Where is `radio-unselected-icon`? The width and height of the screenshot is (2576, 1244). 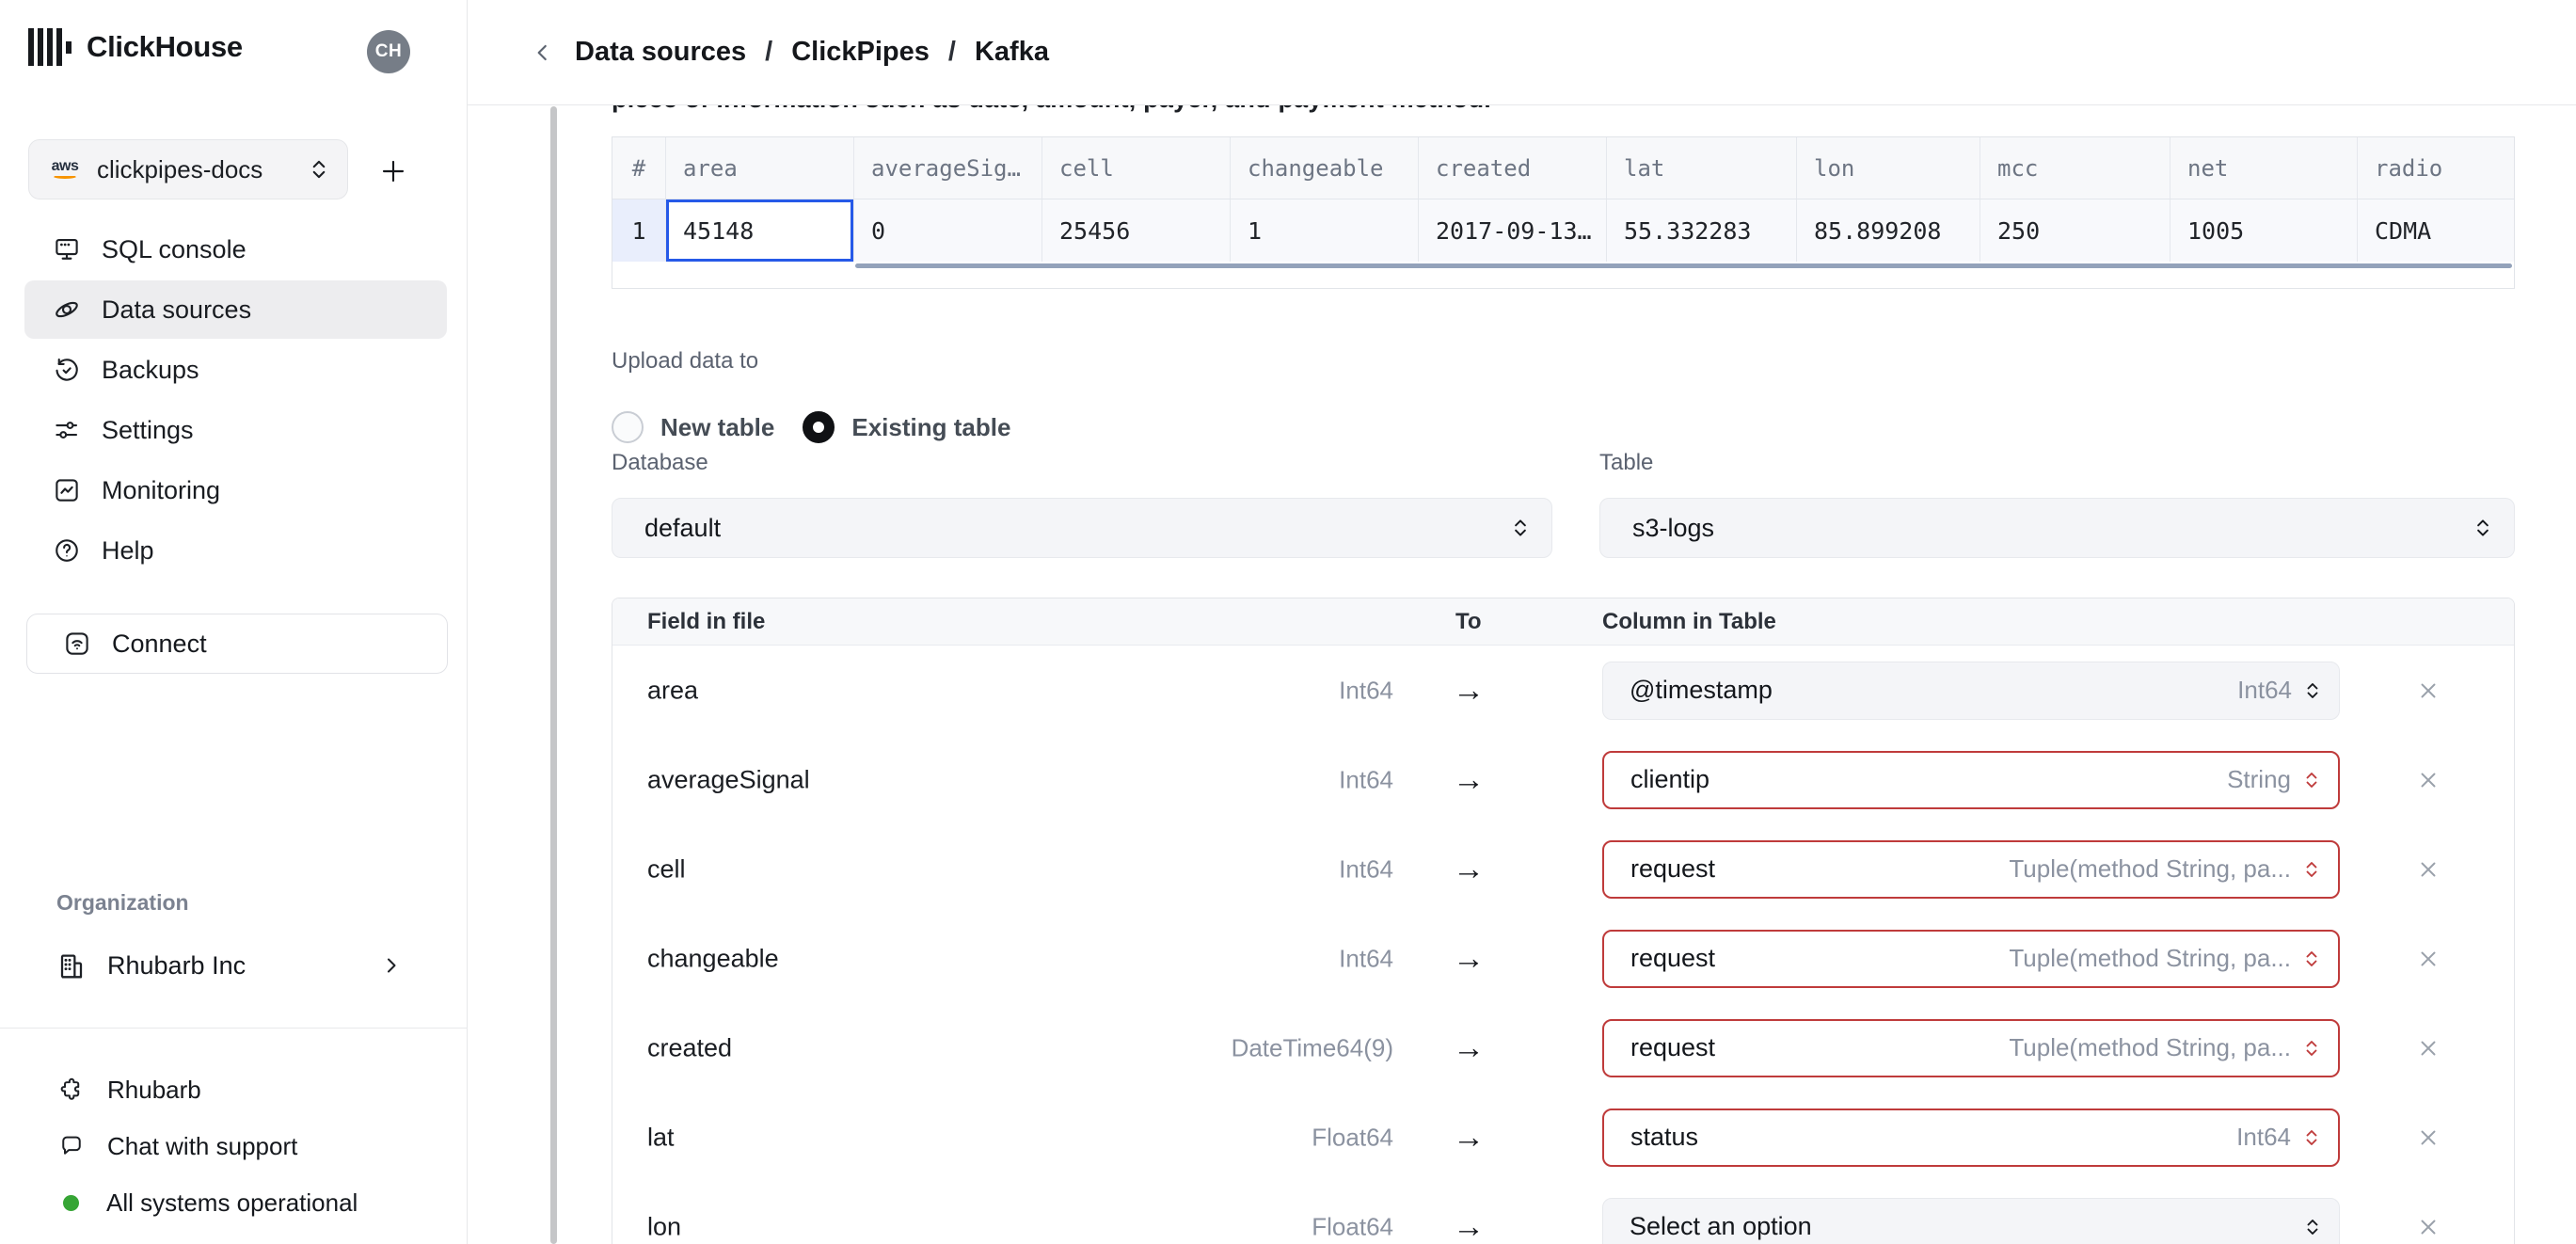
radio-unselected-icon is located at coordinates (628, 427).